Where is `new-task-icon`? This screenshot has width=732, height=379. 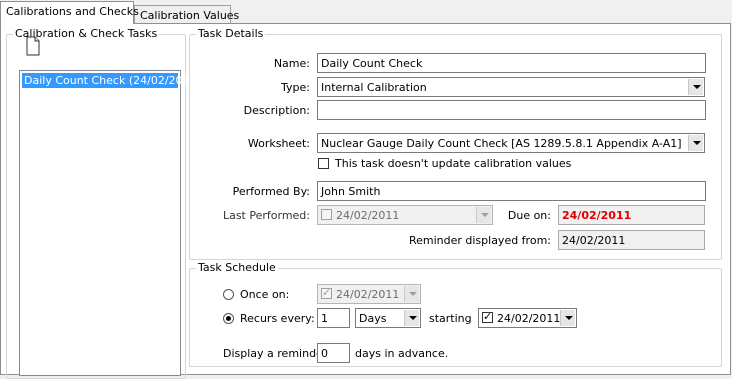 new-task-icon is located at coordinates (33, 46).